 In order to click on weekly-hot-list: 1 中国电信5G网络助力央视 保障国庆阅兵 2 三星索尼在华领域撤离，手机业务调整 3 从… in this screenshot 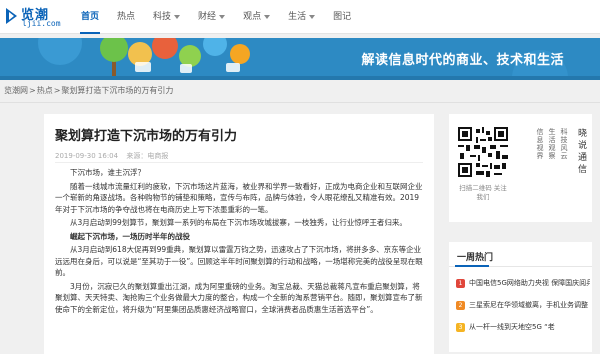, I will do `click(523, 305)`.